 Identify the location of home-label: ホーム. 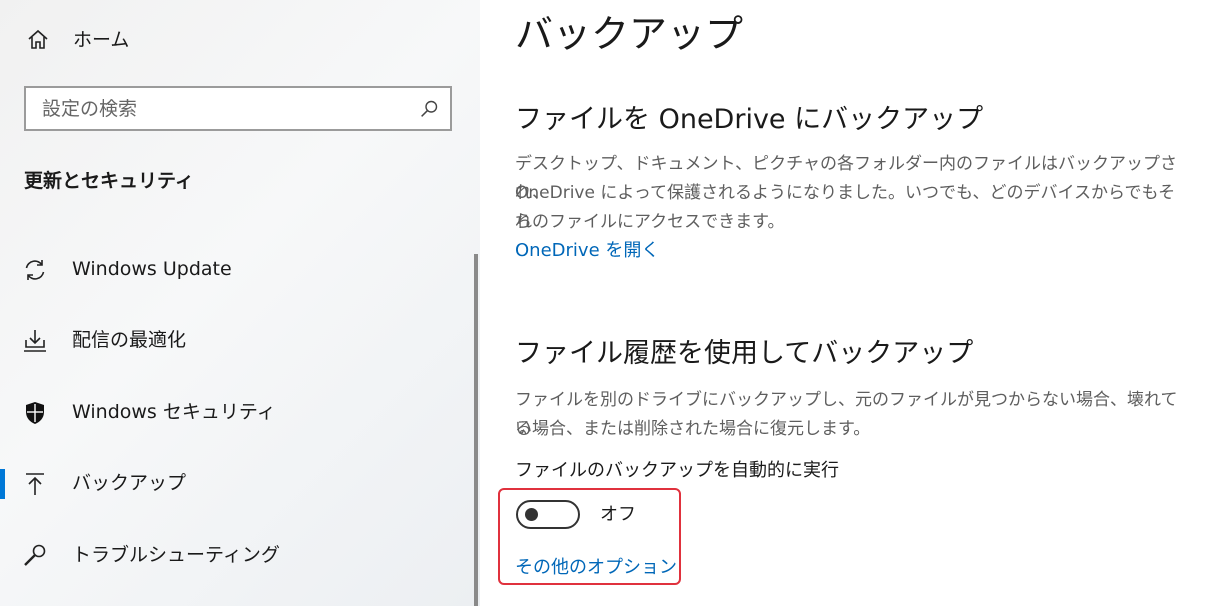
(101, 40).